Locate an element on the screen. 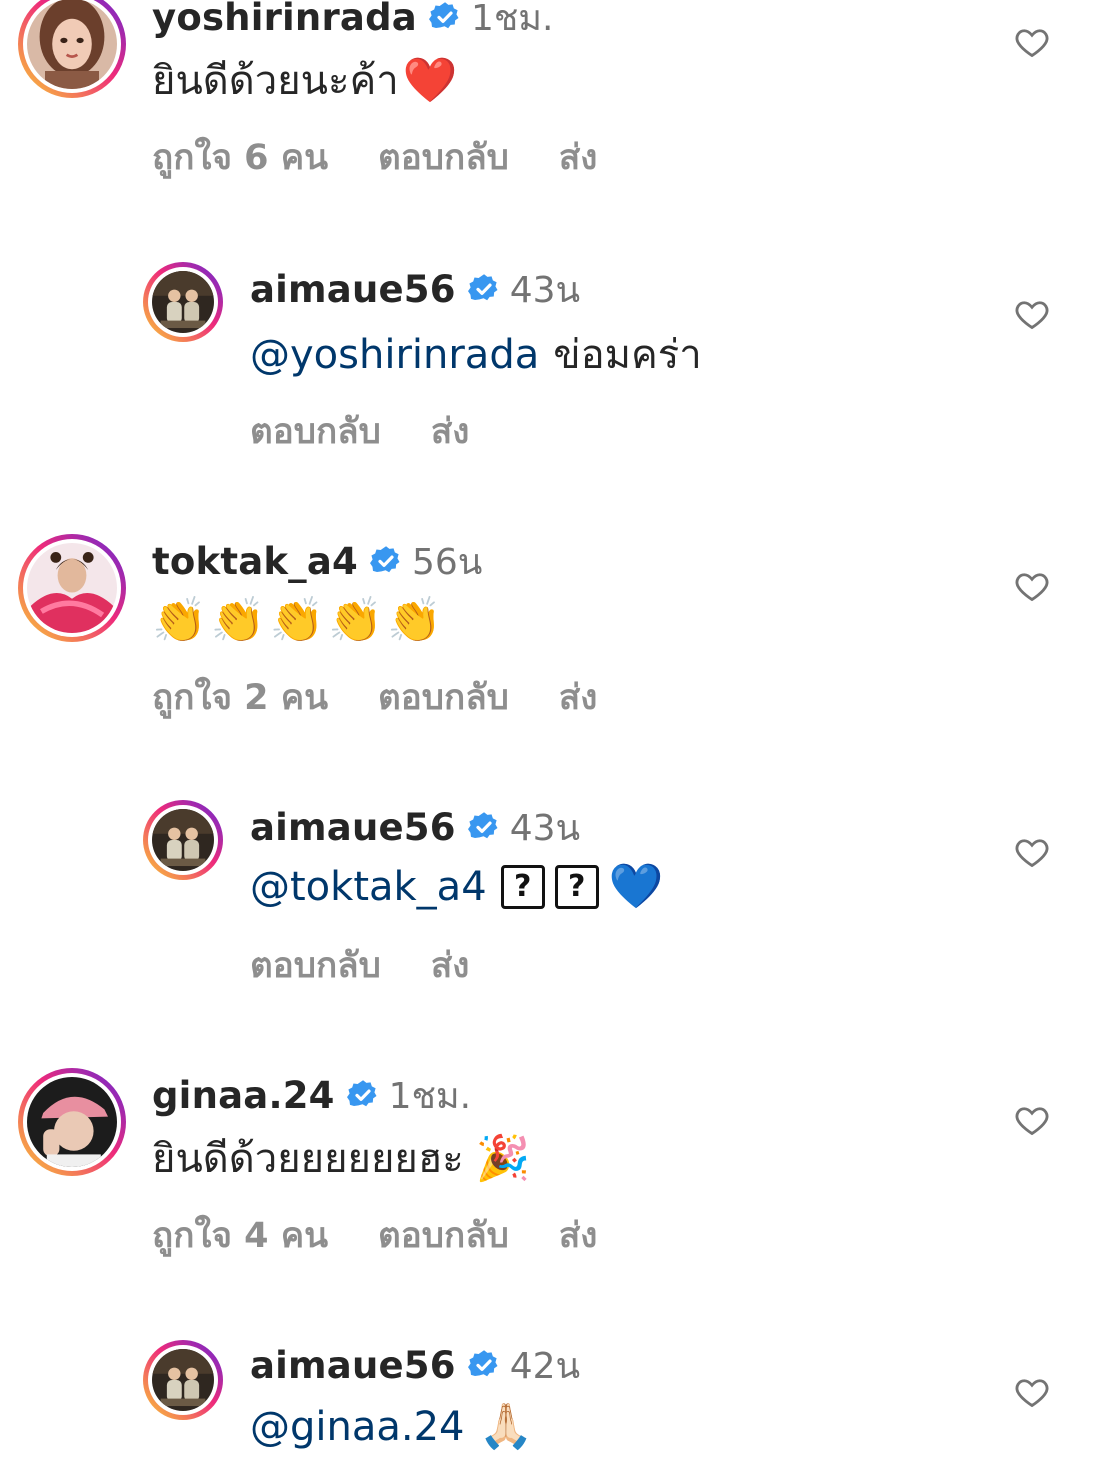  pink-cap-avatar-icon is located at coordinates (72, 1122).